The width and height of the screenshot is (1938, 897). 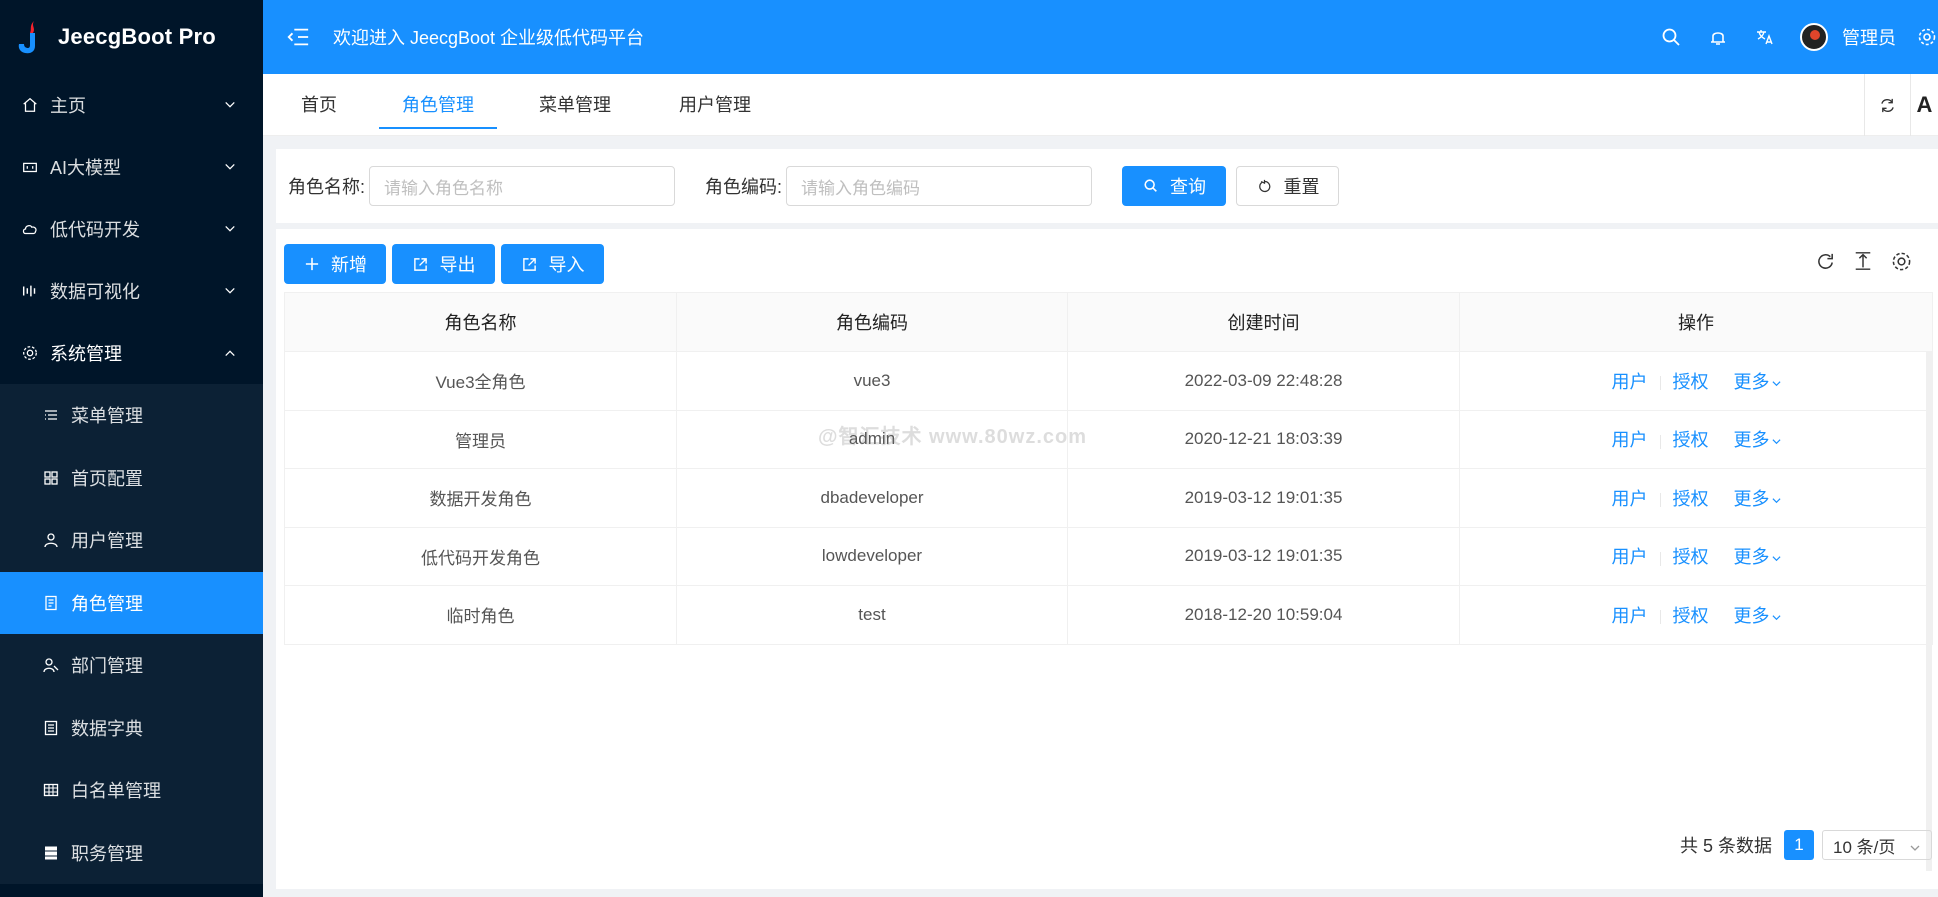 What do you see at coordinates (131, 105) in the screenshot?
I see `sidebar-item-home: 主页` at bounding box center [131, 105].